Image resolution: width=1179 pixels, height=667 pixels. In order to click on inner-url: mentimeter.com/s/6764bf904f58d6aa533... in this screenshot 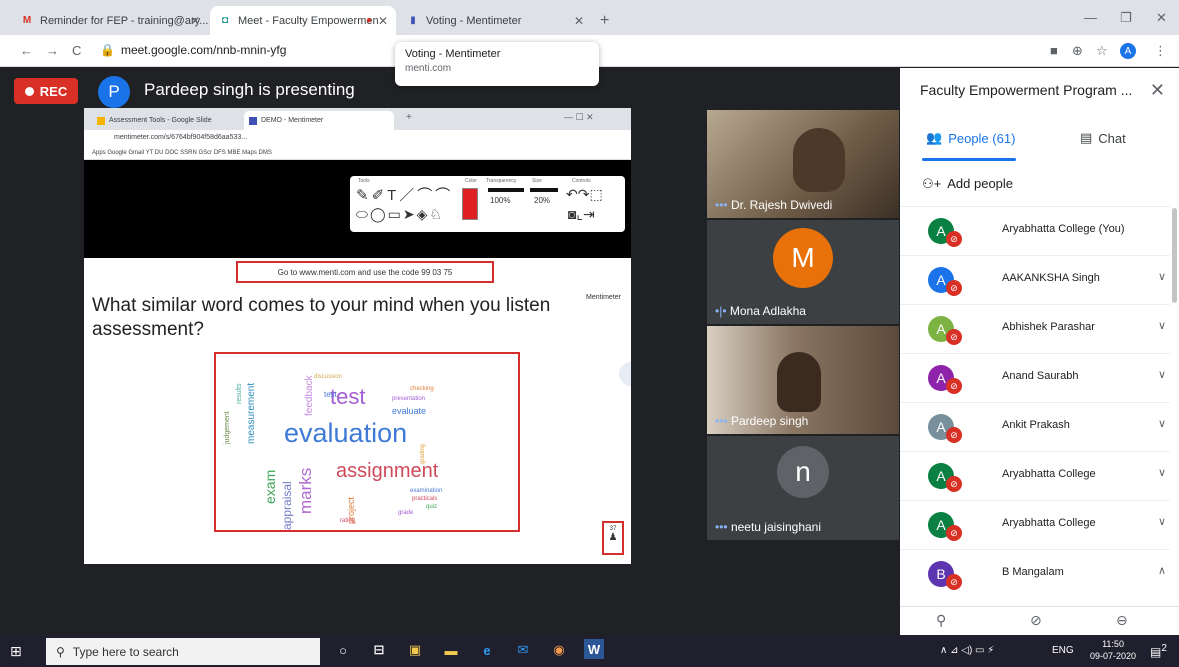, I will do `click(181, 137)`.